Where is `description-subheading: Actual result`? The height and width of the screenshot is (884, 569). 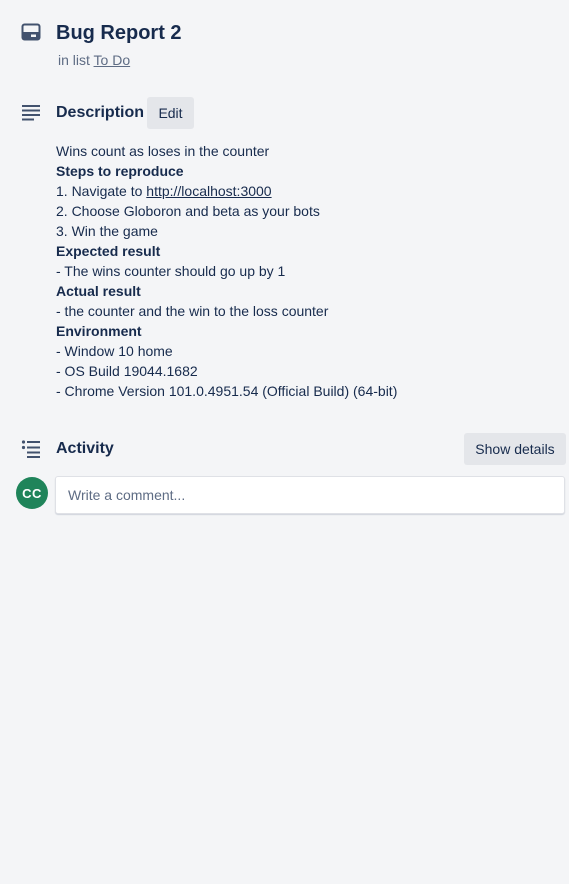 description-subheading: Actual result is located at coordinates (98, 291).